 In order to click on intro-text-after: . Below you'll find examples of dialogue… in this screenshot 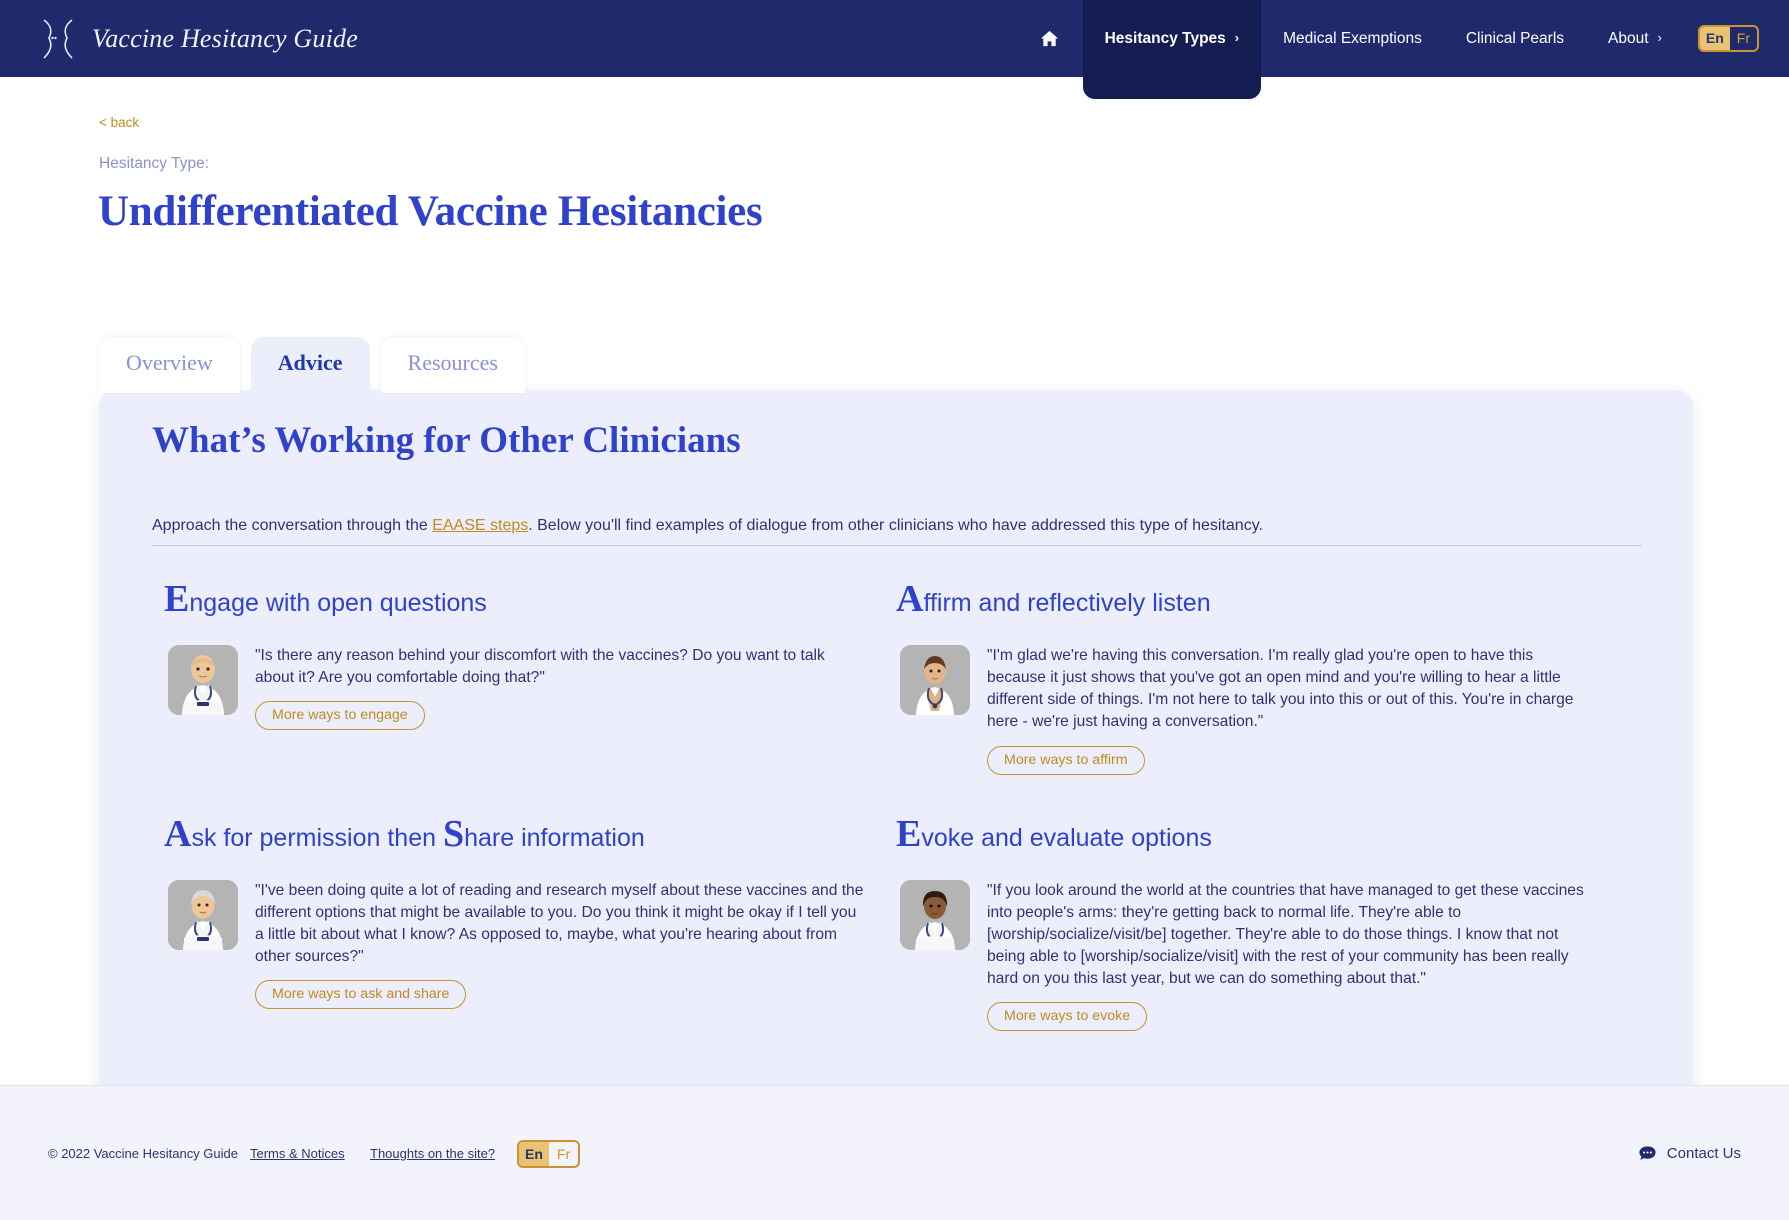, I will do `click(895, 525)`.